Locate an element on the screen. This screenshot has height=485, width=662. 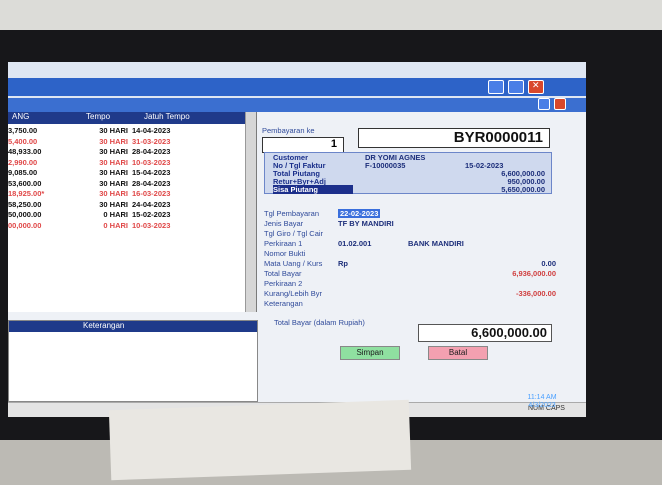
row-due-date: 31-03-2023 is located at coordinates (151, 141).